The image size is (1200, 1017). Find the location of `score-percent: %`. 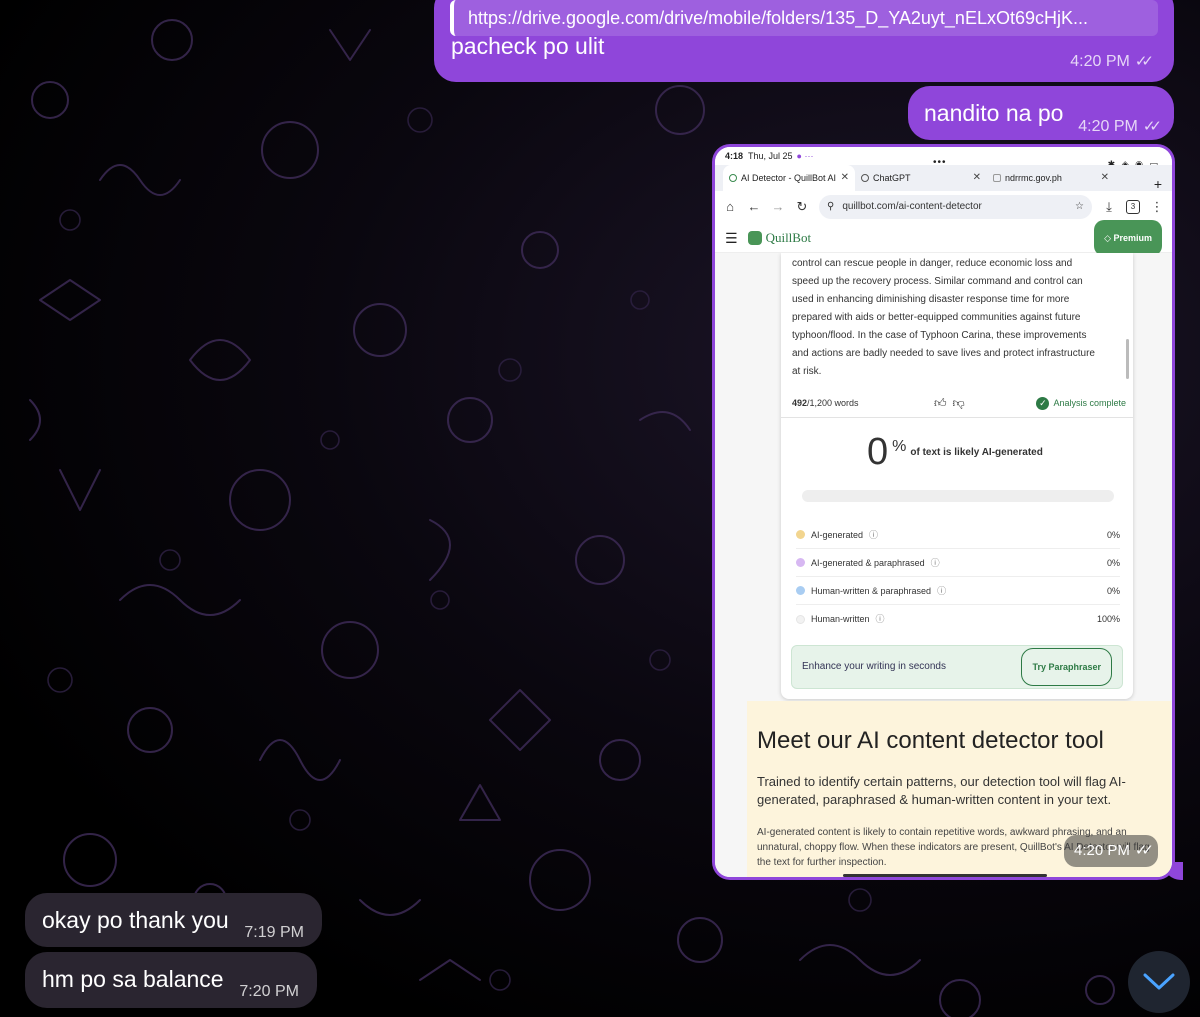

score-percent: % is located at coordinates (899, 446).